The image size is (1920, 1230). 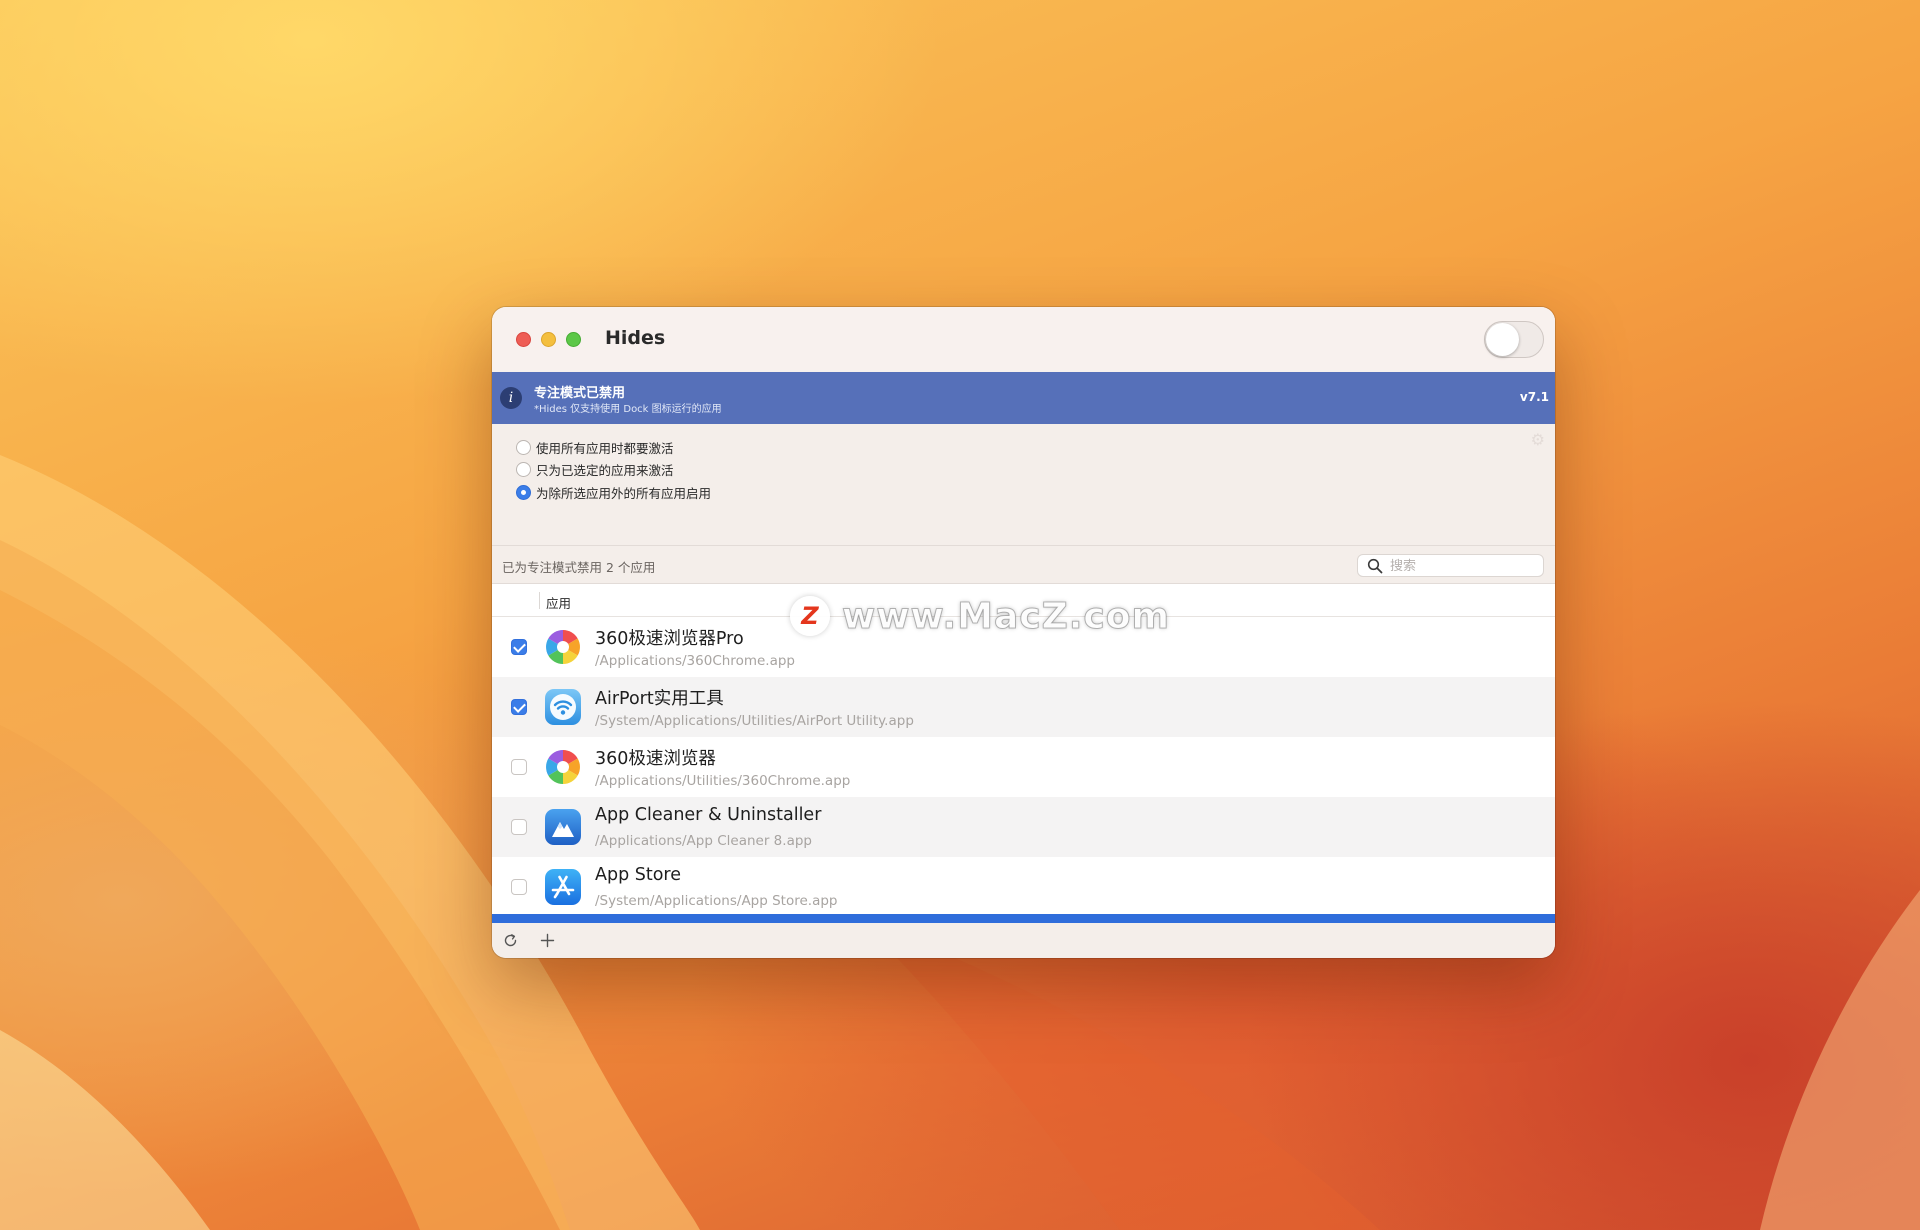 What do you see at coordinates (548, 339) in the screenshot?
I see `minimize-button` at bounding box center [548, 339].